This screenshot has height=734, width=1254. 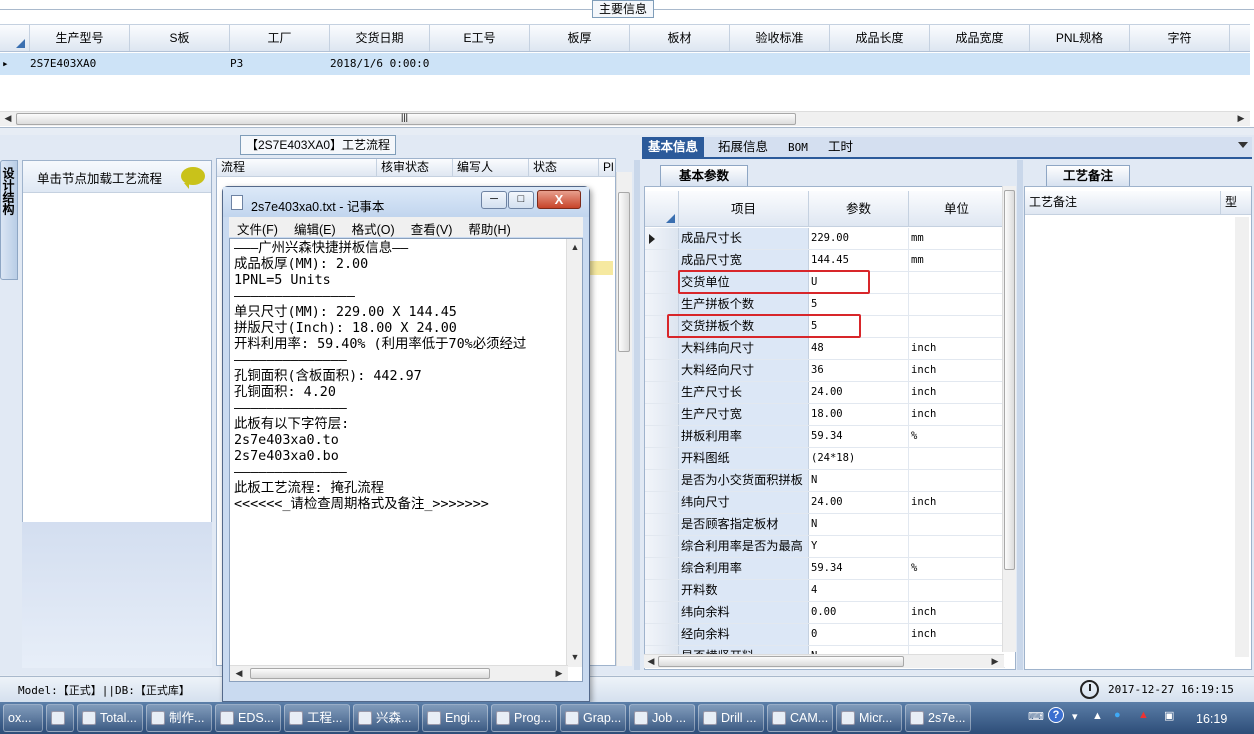 What do you see at coordinates (1009, 380) in the screenshot?
I see `scroll-thumb` at bounding box center [1009, 380].